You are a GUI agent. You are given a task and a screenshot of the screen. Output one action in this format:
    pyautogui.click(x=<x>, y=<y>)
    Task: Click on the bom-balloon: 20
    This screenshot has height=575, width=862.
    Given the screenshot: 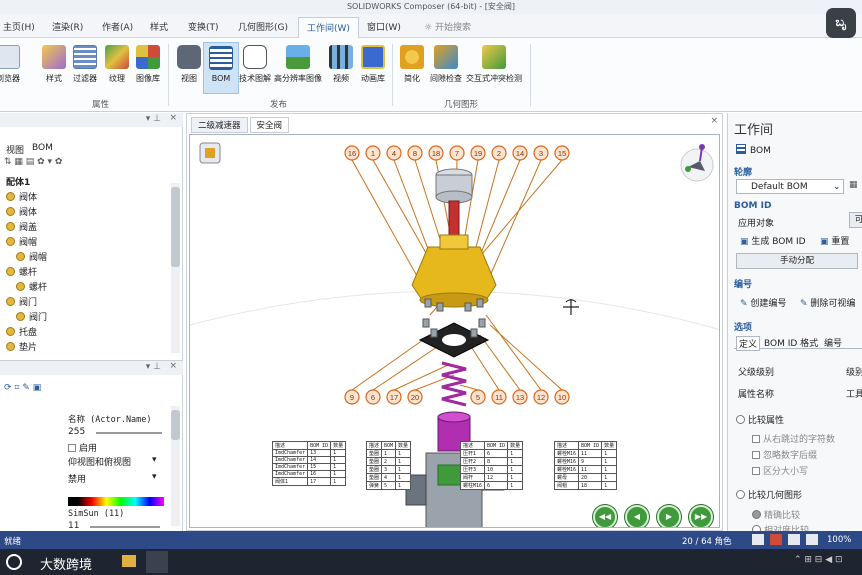 What is the action you would take?
    pyautogui.click(x=415, y=397)
    